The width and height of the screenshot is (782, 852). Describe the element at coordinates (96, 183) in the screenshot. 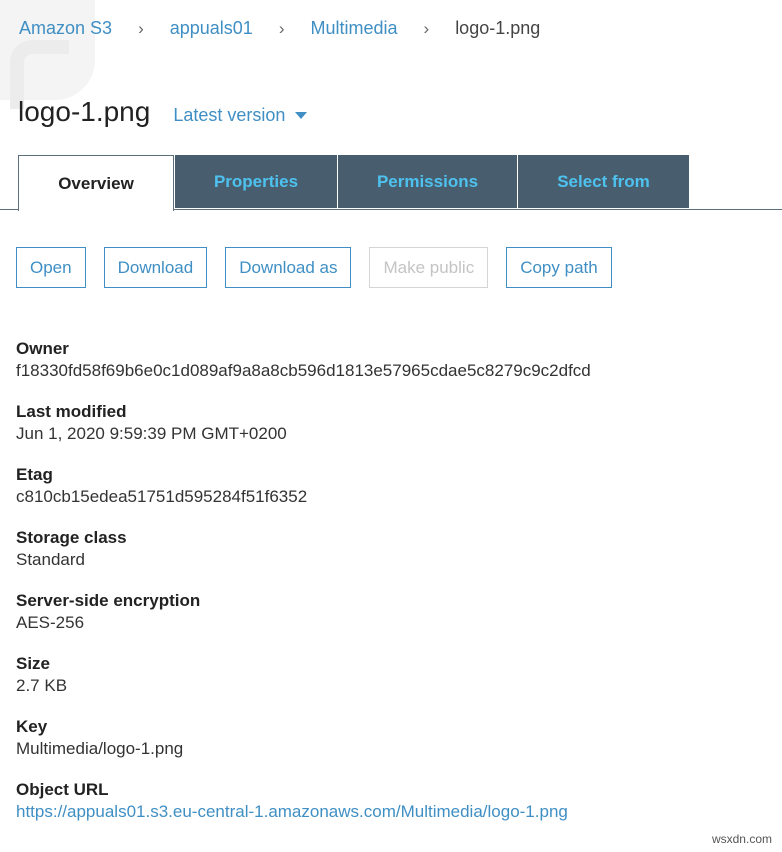

I see `tab-overview: Overview` at that location.